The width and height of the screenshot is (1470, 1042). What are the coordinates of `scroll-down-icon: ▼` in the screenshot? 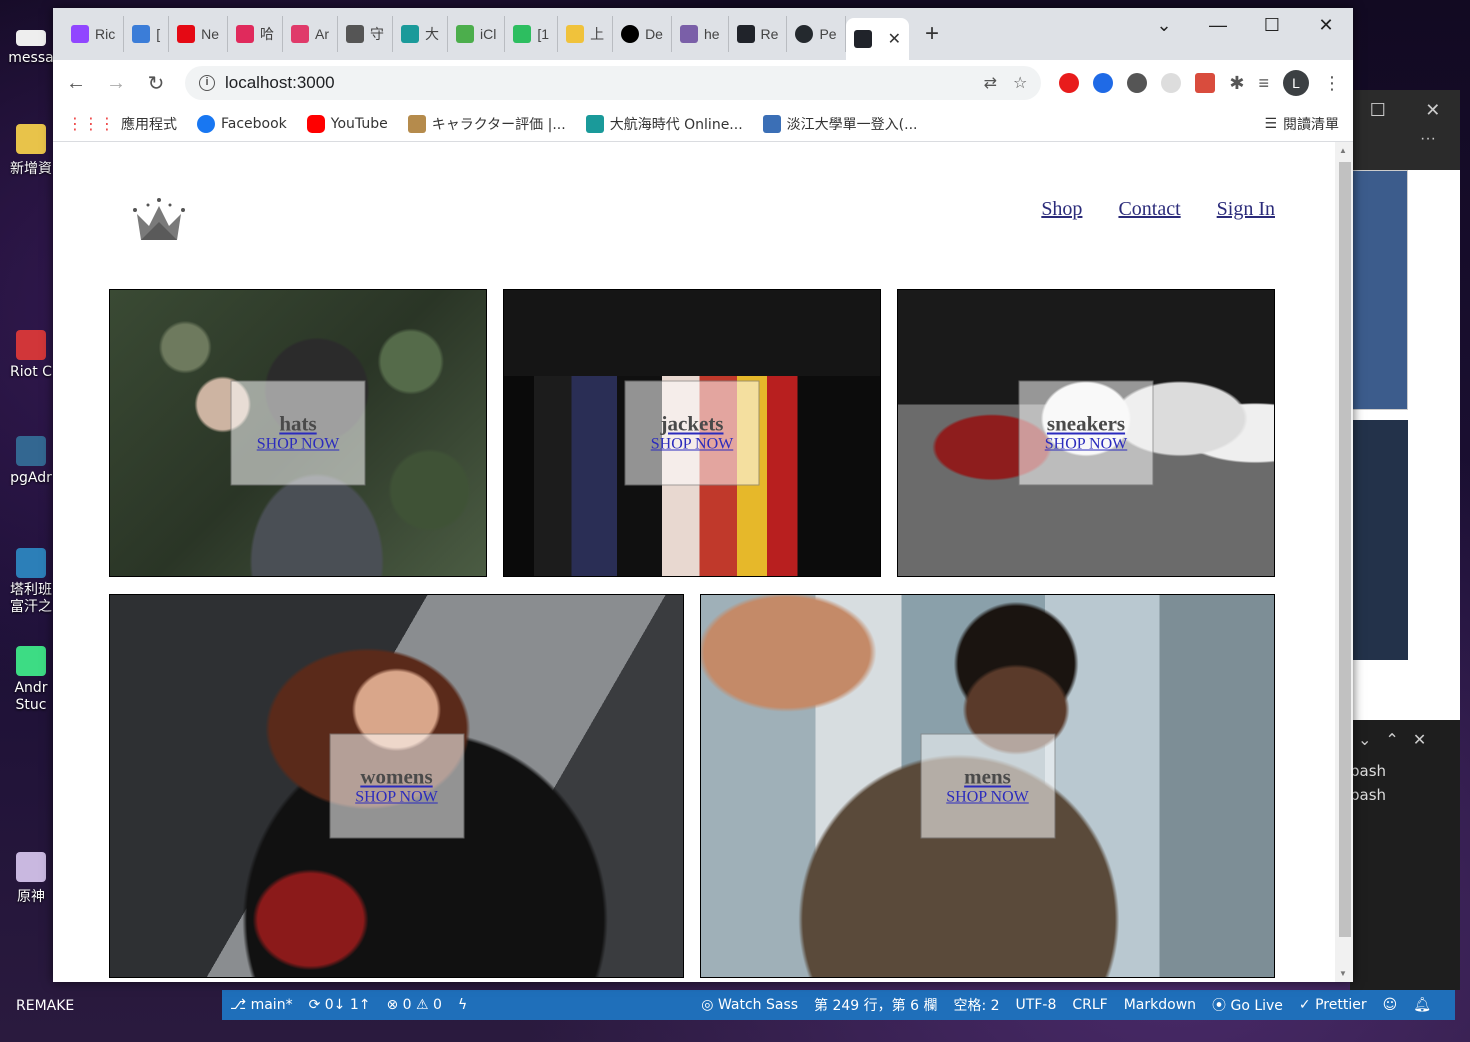 It's located at (1343, 973).